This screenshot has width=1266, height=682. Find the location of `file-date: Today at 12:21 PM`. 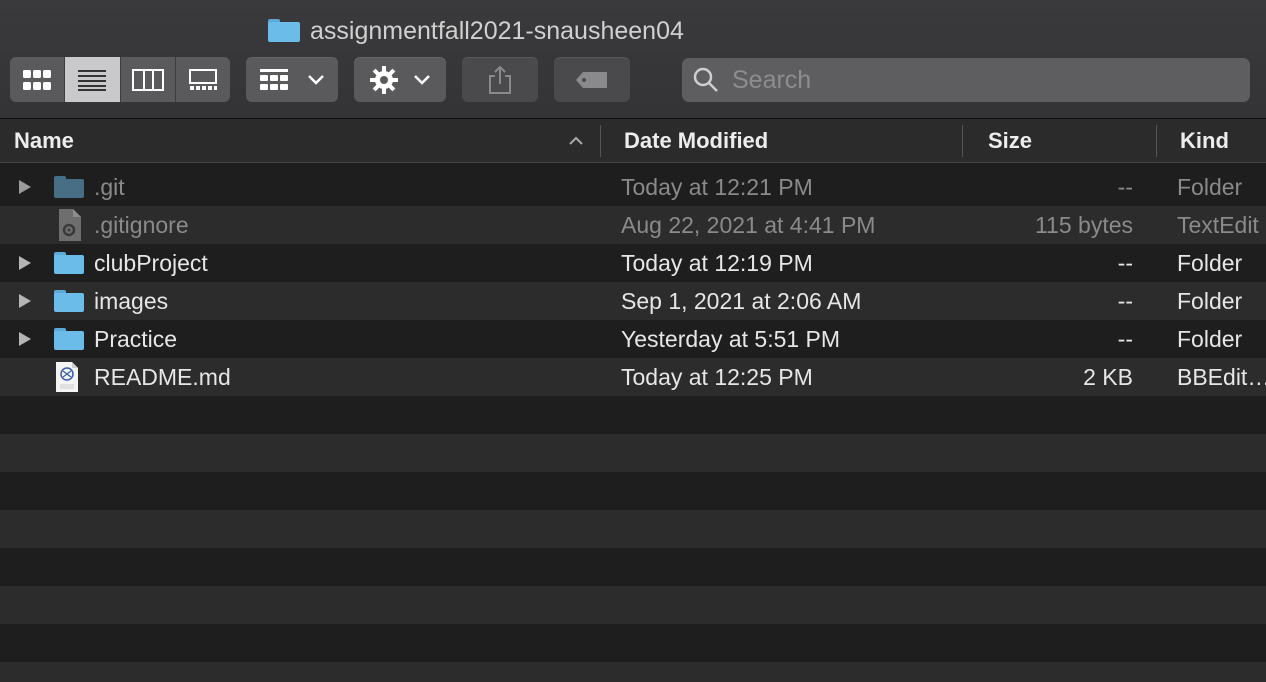

file-date: Today at 12:21 PM is located at coordinates (717, 187).